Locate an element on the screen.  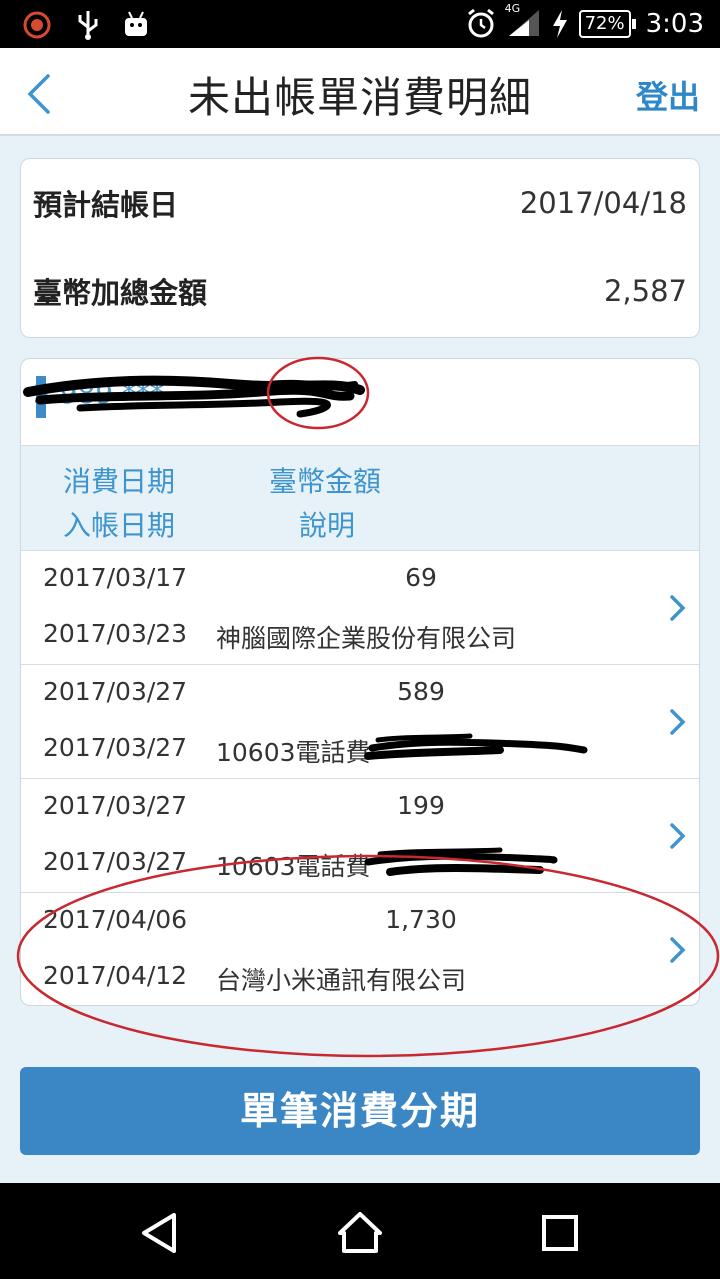
nav-home-icon is located at coordinates (360, 1233).